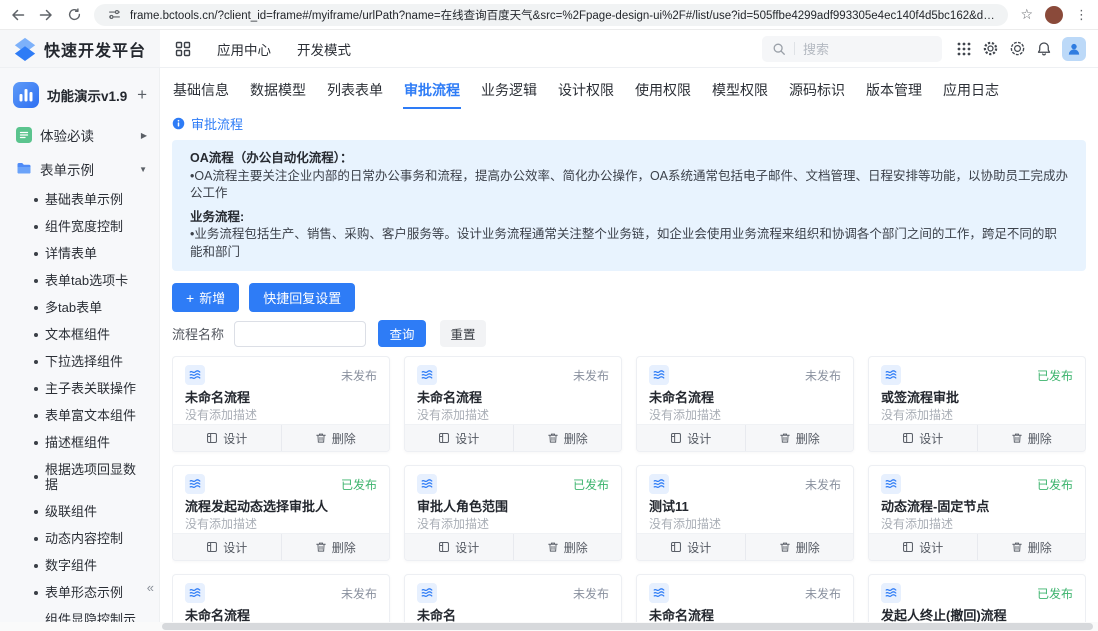 This screenshot has width=1098, height=631. What do you see at coordinates (964, 49) in the screenshot?
I see `apps-grid-icon` at bounding box center [964, 49].